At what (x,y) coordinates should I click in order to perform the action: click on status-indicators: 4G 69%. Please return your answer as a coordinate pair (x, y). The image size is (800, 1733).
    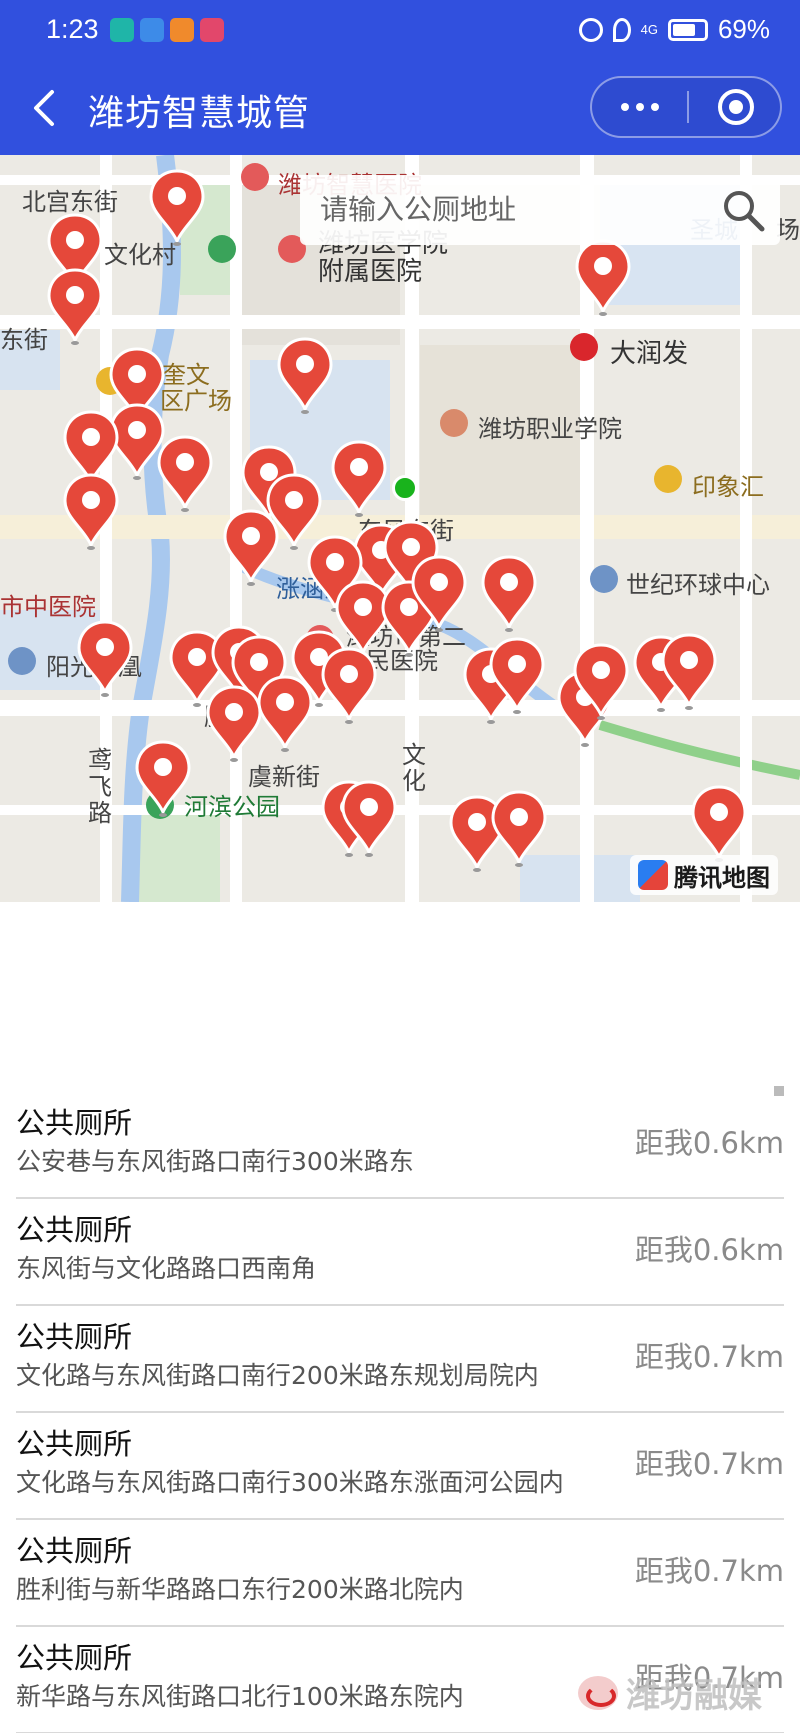
    Looking at the image, I should click on (674, 29).